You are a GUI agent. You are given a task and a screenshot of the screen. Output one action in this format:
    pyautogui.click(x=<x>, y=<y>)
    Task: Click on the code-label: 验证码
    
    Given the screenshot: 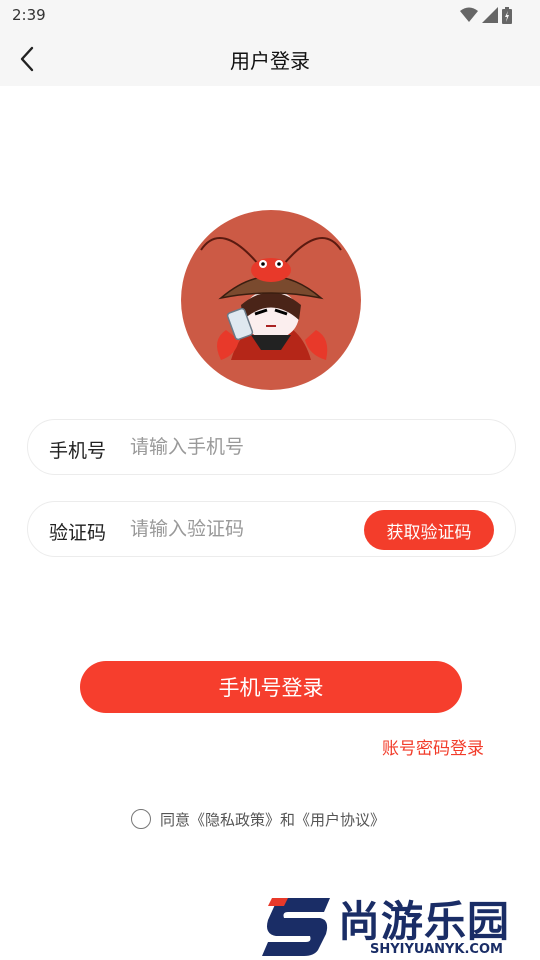 What is the action you would take?
    pyautogui.click(x=78, y=533)
    